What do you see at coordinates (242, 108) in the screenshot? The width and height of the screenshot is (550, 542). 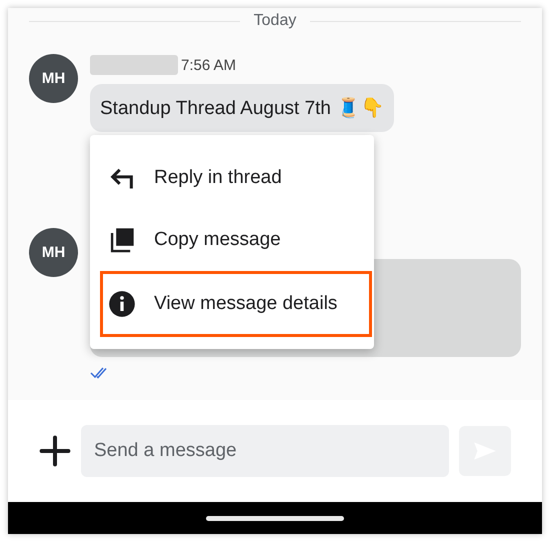 I see `message-bubble: Standup Thread August 7th 🧵👇` at bounding box center [242, 108].